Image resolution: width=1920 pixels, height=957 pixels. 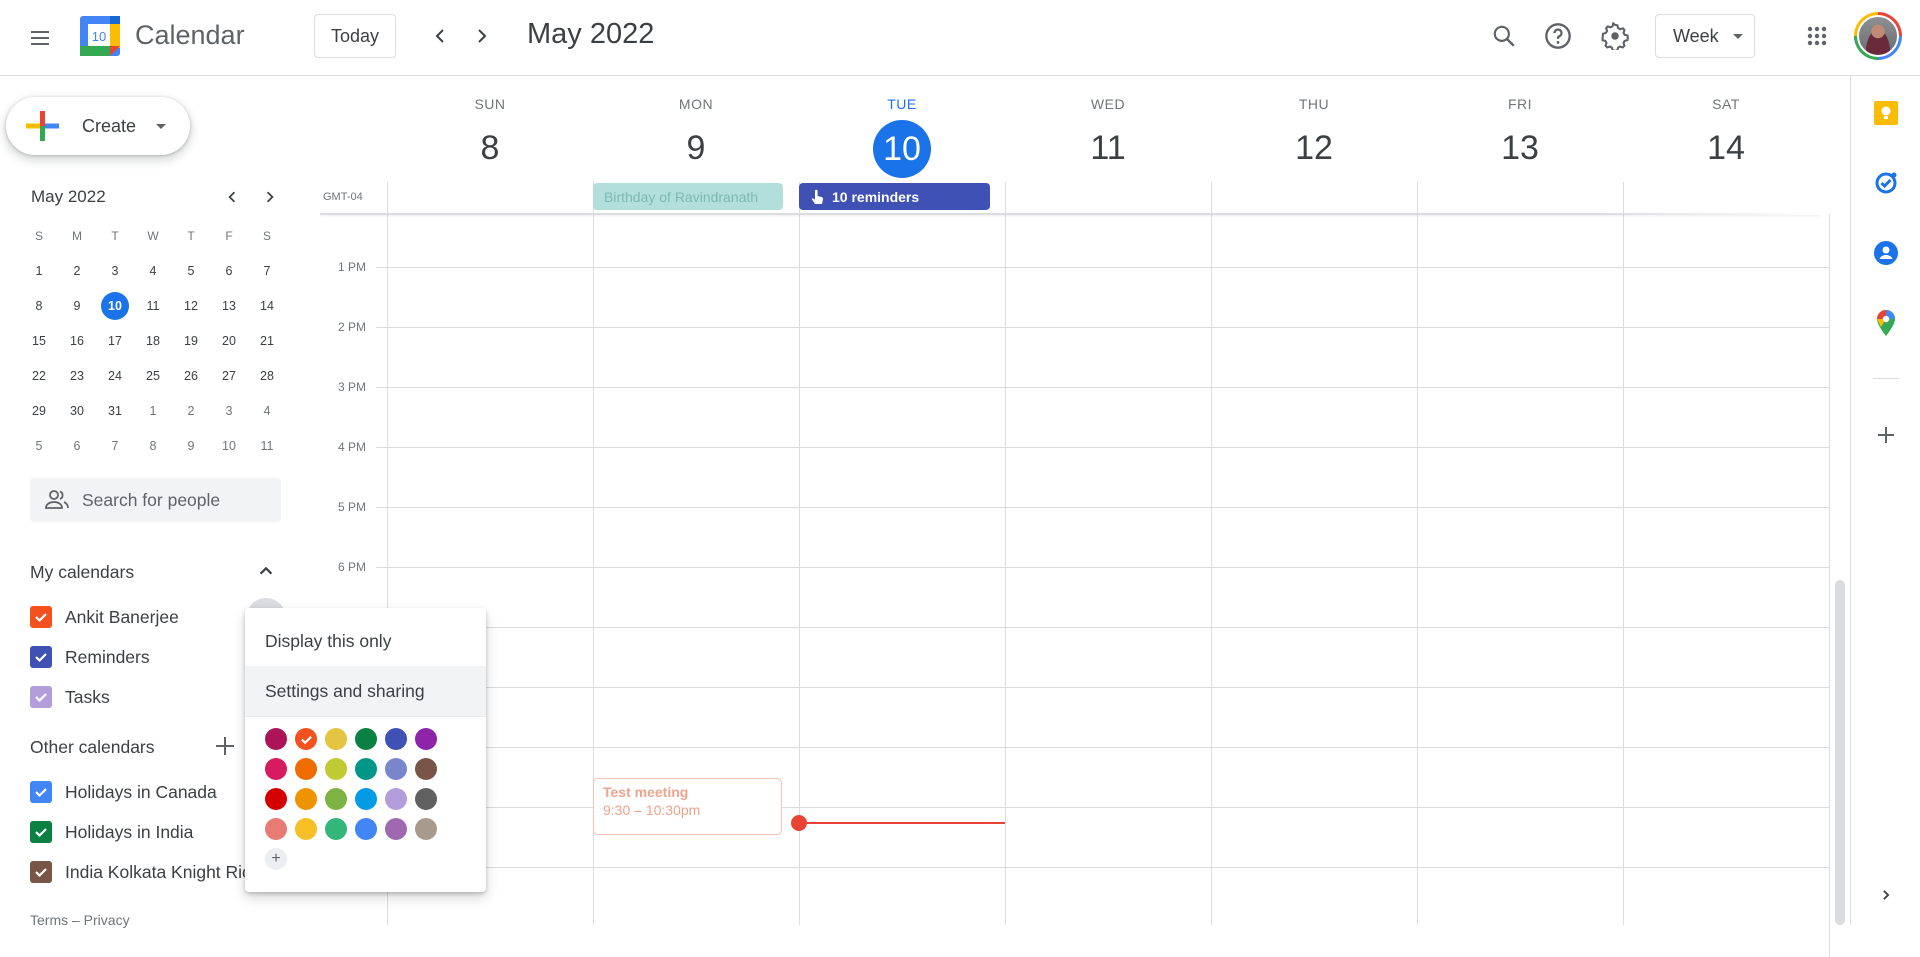 What do you see at coordinates (696, 148) in the screenshot?
I see `date-label: 9` at bounding box center [696, 148].